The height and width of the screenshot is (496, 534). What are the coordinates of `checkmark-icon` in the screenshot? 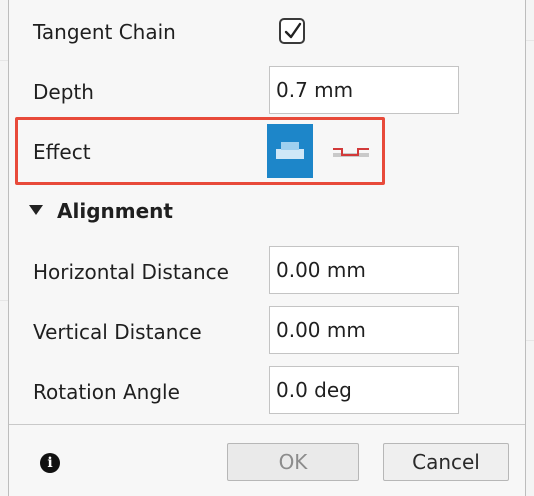 It's located at (293, 30).